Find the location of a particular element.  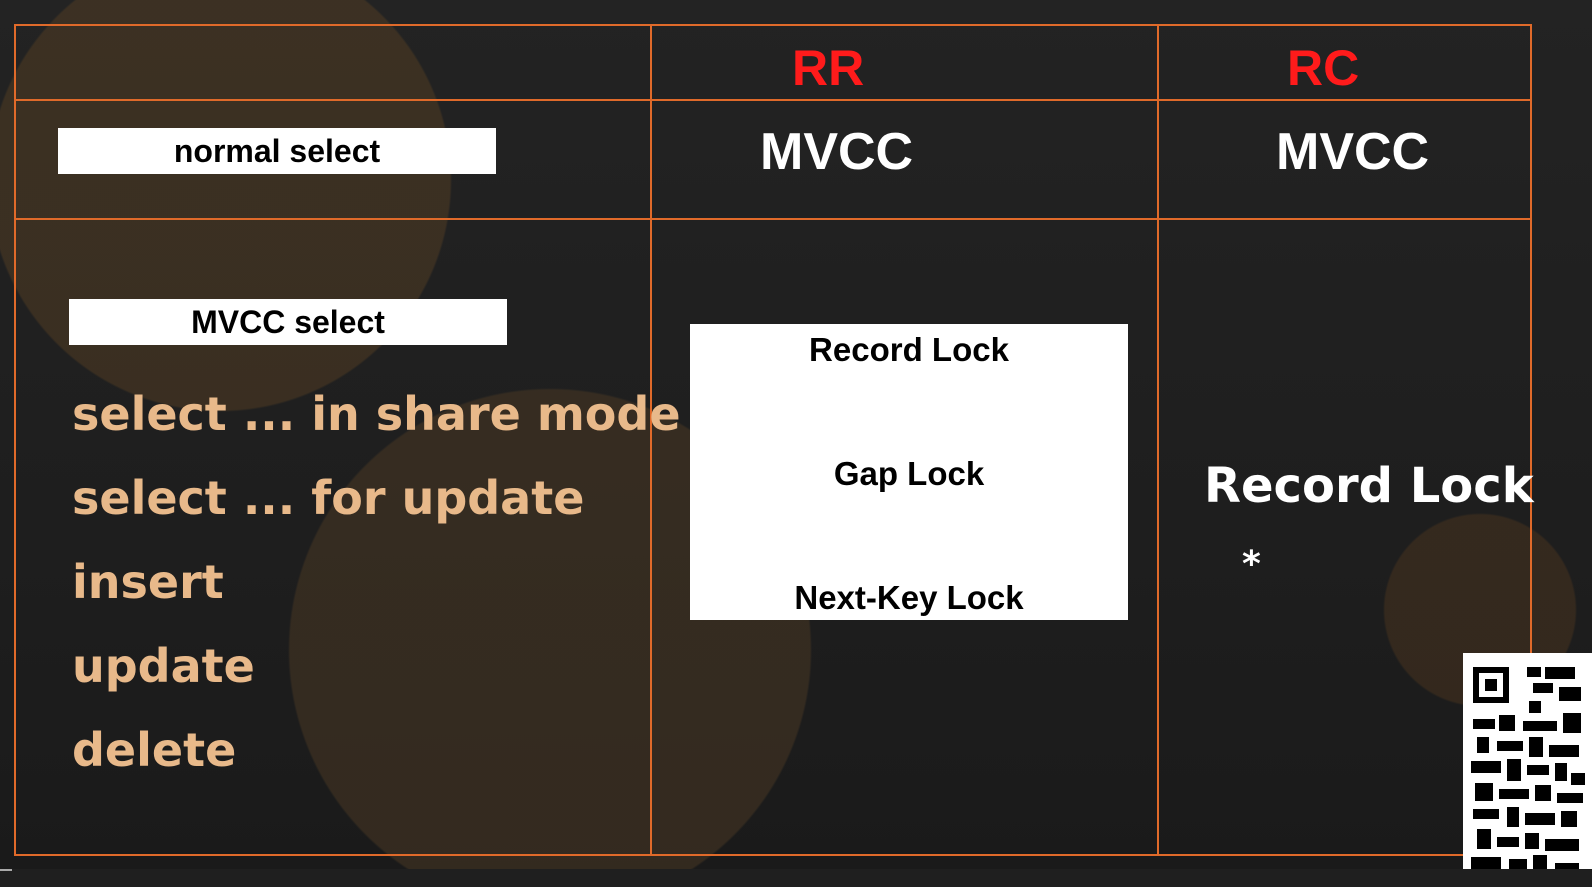

table-column-divider-rc is located at coordinates (1158, 440).